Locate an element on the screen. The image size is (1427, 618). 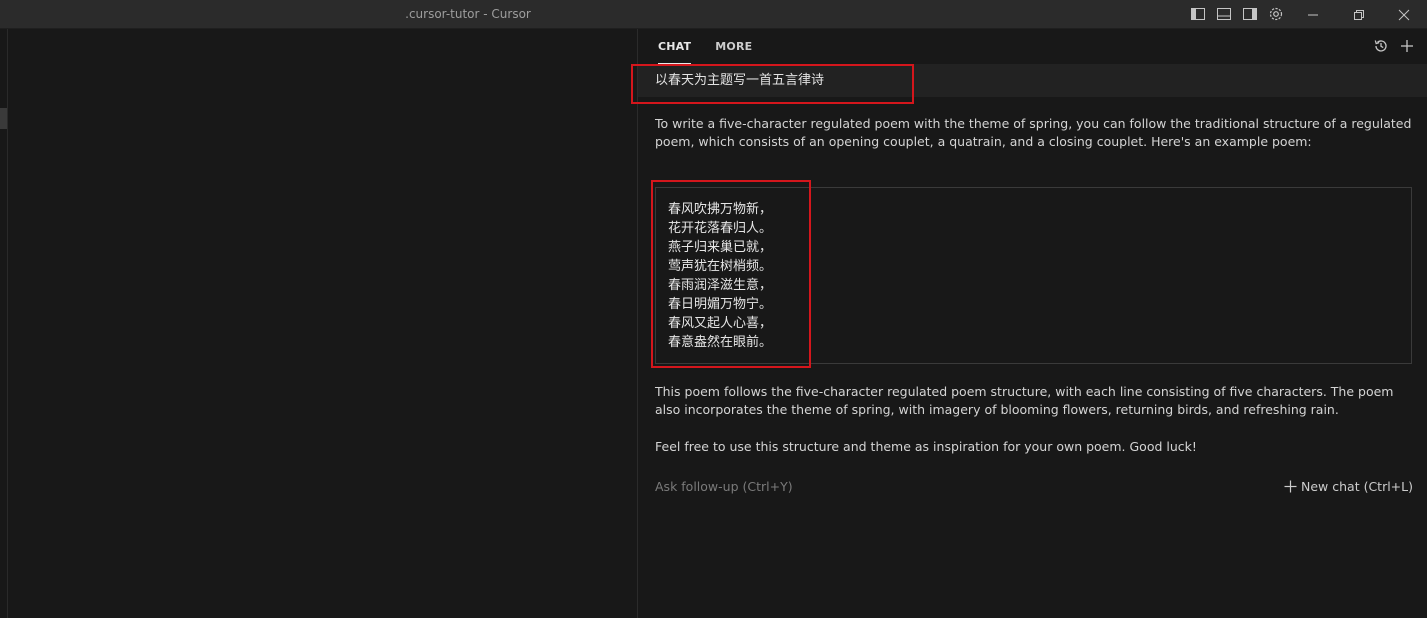
highlight-box-prompt is located at coordinates (772, 84).